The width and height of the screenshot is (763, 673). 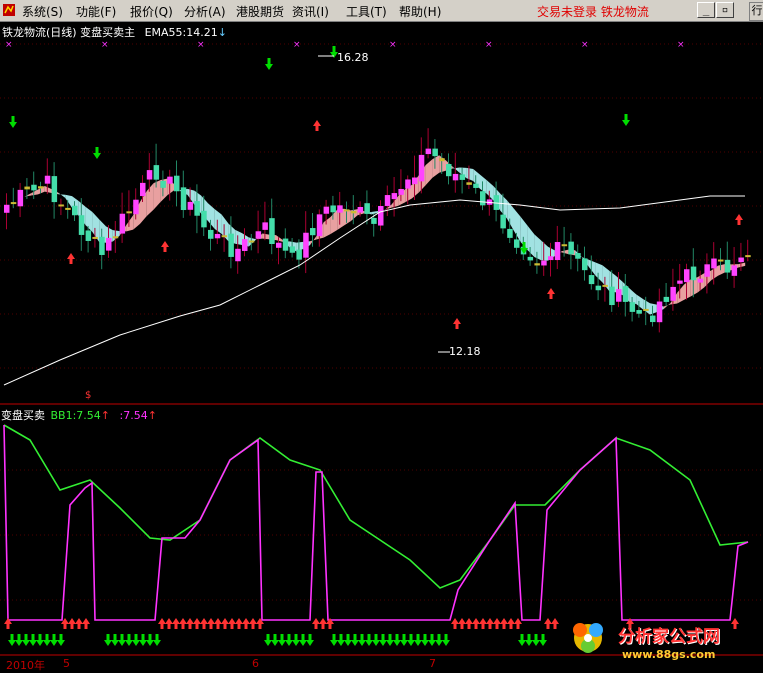 I want to click on watermark-brand: 分析家公式网, so click(x=669, y=637).